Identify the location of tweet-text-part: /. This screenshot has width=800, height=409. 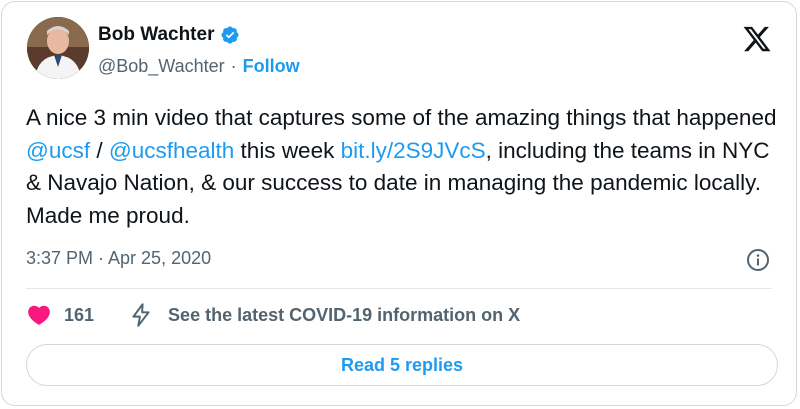
(99, 150).